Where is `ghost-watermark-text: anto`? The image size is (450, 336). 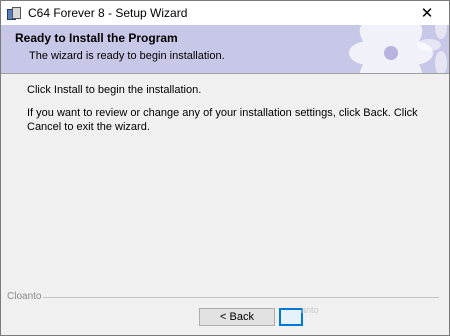 ghost-watermark-text: anto is located at coordinates (310, 310).